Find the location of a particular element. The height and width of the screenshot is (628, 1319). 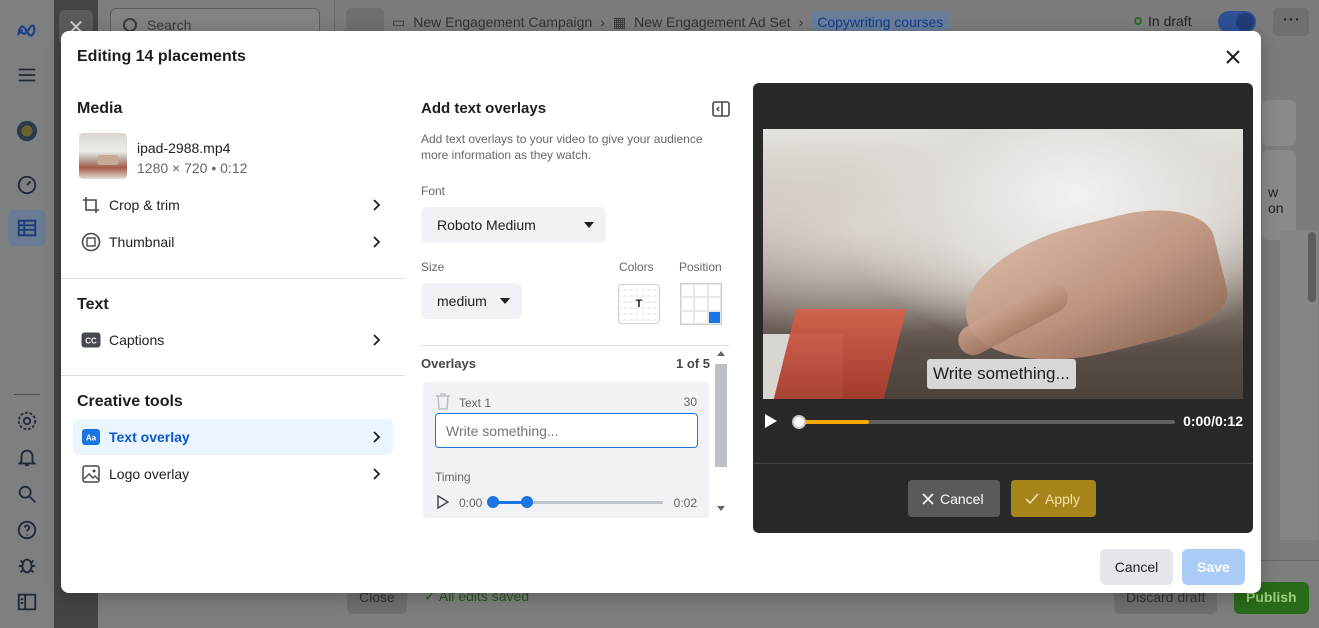

background-card is located at coordinates (1279, 123).